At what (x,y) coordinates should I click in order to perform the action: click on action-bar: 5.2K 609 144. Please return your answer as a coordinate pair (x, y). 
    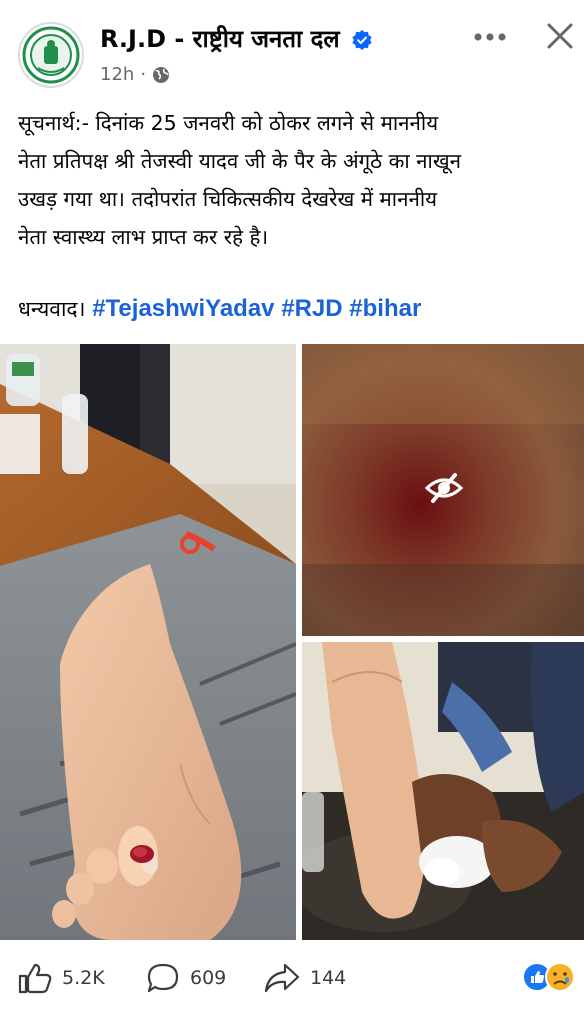
    Looking at the image, I should click on (292, 982).